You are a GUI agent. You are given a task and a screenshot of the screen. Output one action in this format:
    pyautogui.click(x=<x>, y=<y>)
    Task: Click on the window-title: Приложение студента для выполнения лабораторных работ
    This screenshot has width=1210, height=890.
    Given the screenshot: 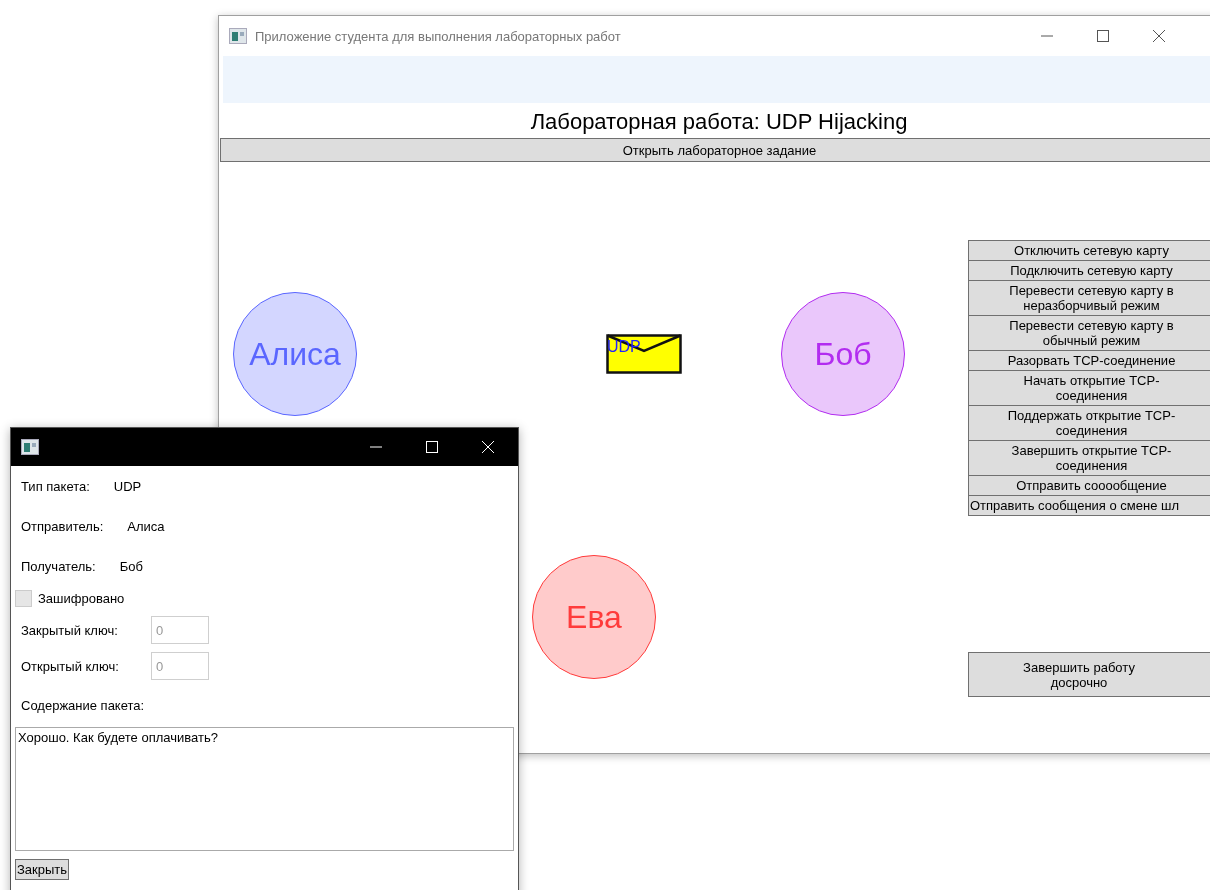 What is the action you would take?
    pyautogui.click(x=438, y=36)
    